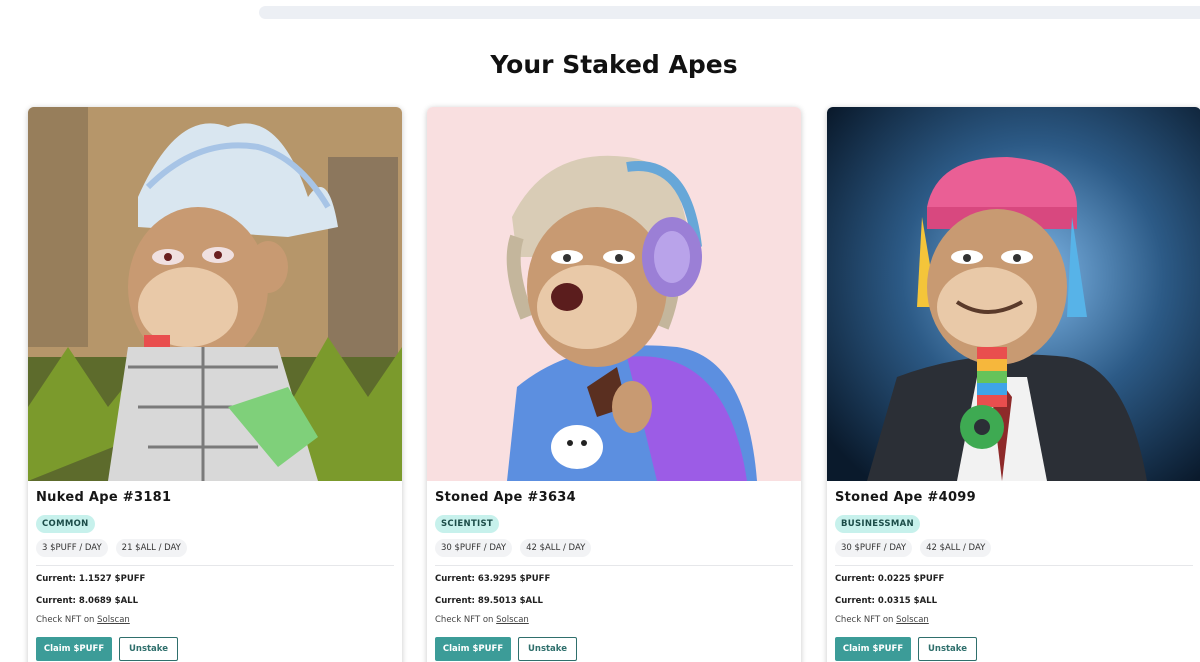 The width and height of the screenshot is (1200, 662). I want to click on current-all: Current: 89.5013 $ALL, so click(489, 601).